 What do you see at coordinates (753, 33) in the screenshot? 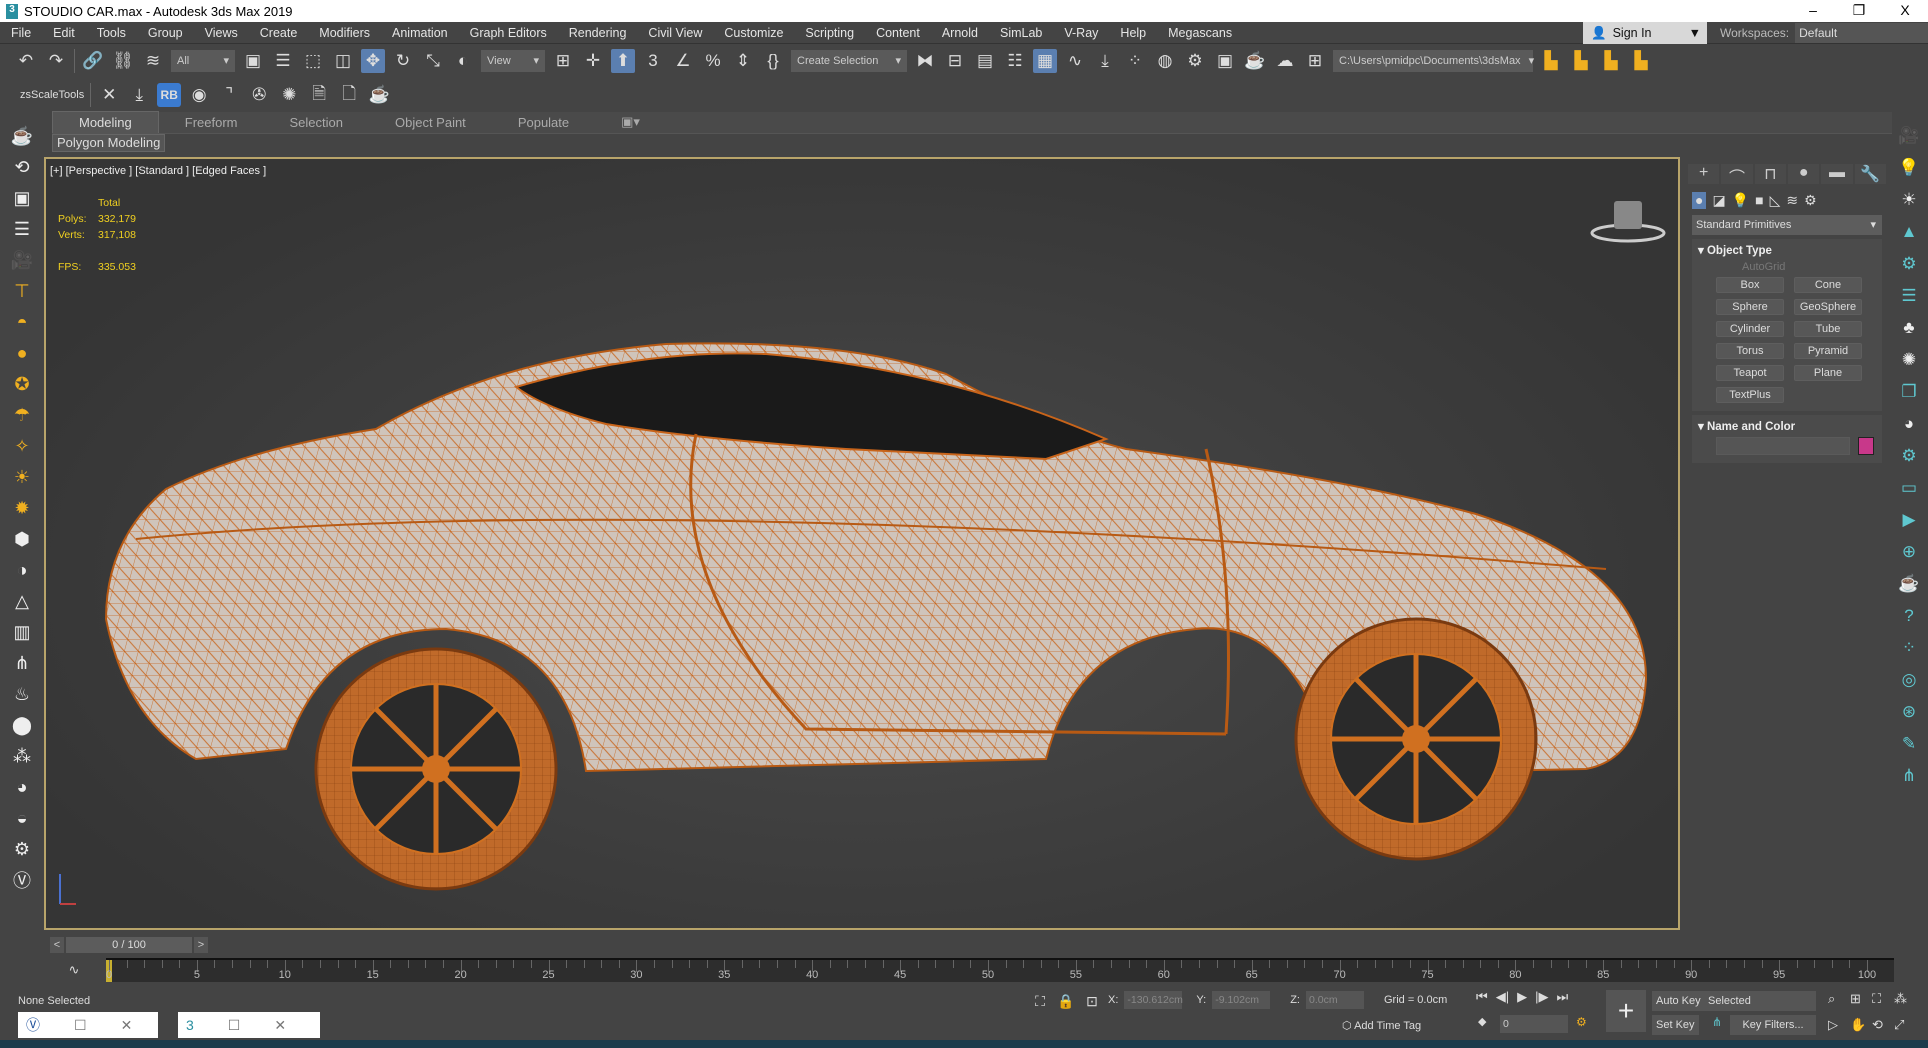
I see `menu-customize: Customize` at bounding box center [753, 33].